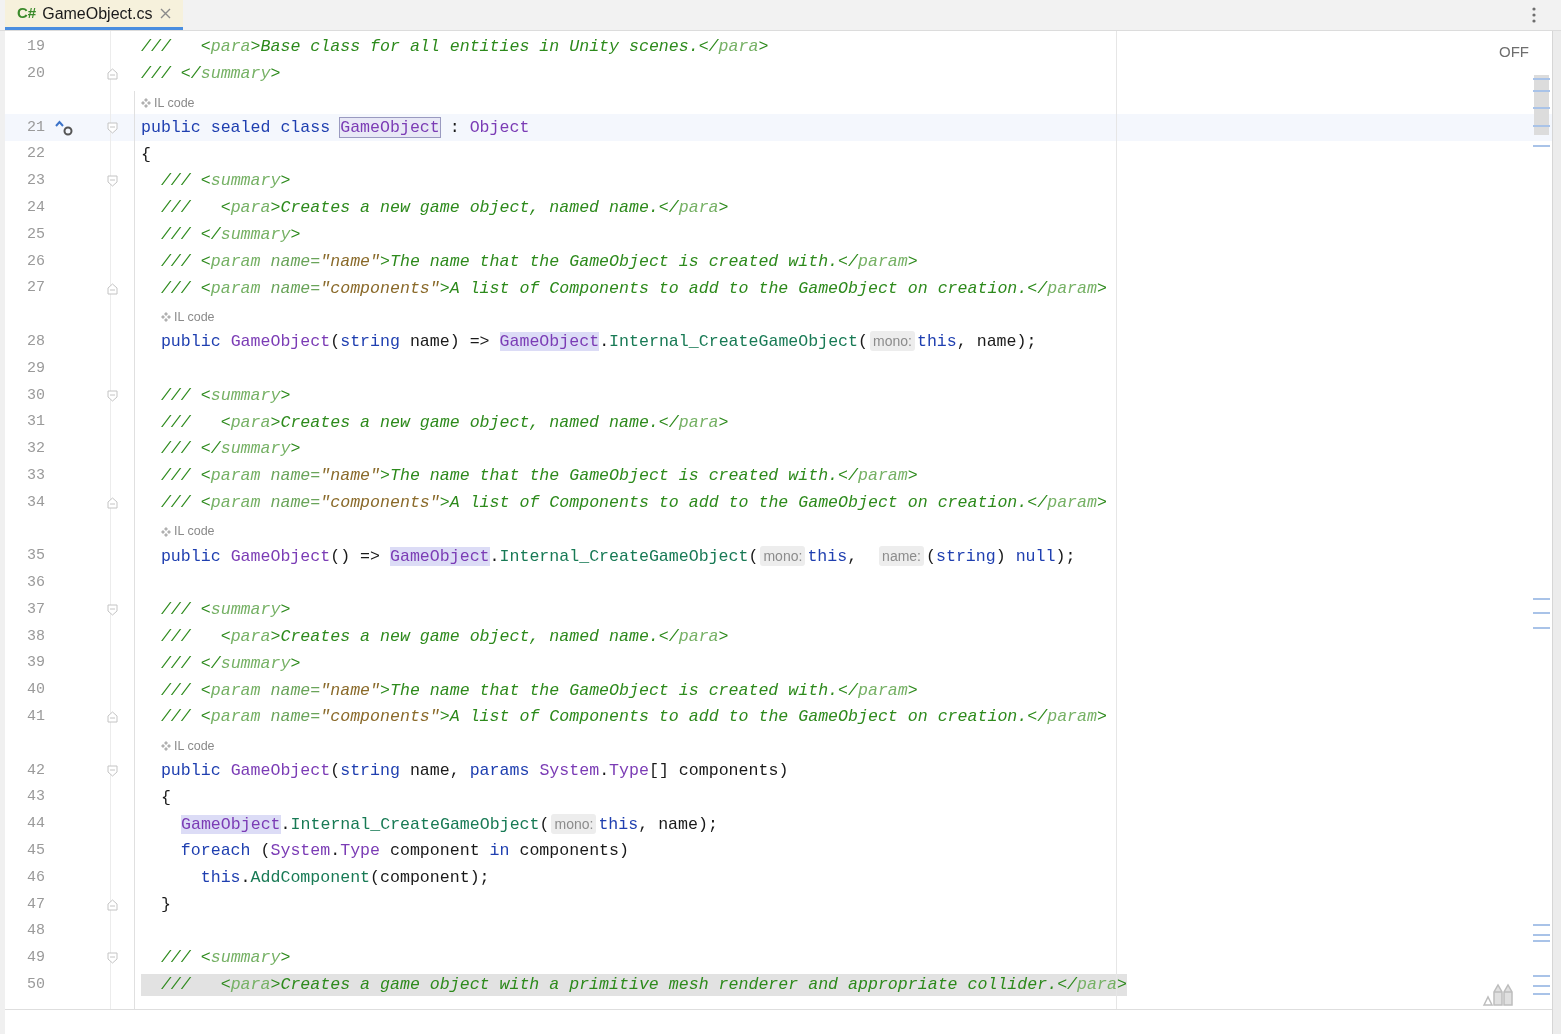 This screenshot has height=1034, width=1561. What do you see at coordinates (35, 422) in the screenshot?
I see `line-number: 31` at bounding box center [35, 422].